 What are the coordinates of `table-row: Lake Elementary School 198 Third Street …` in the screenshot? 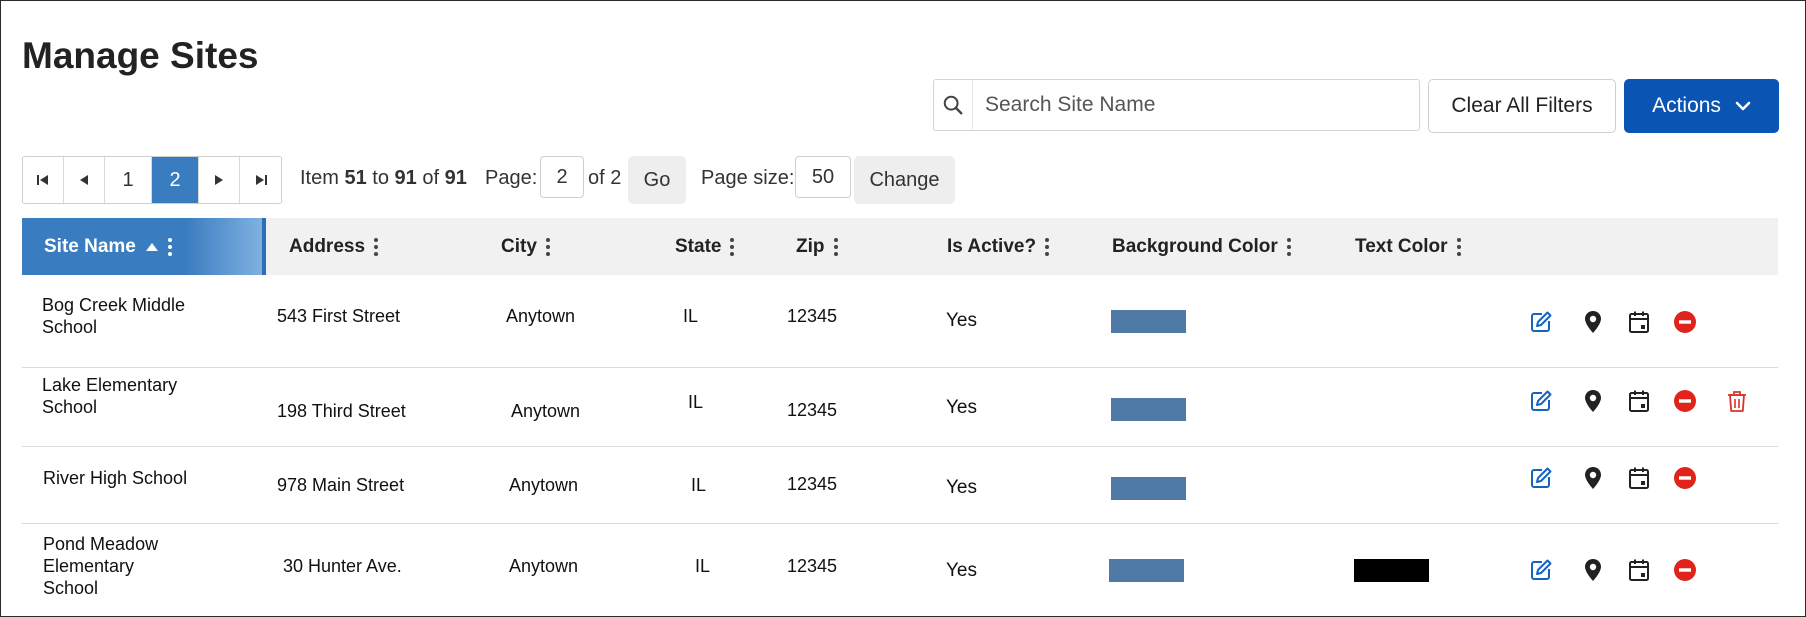 It's located at (900, 407).